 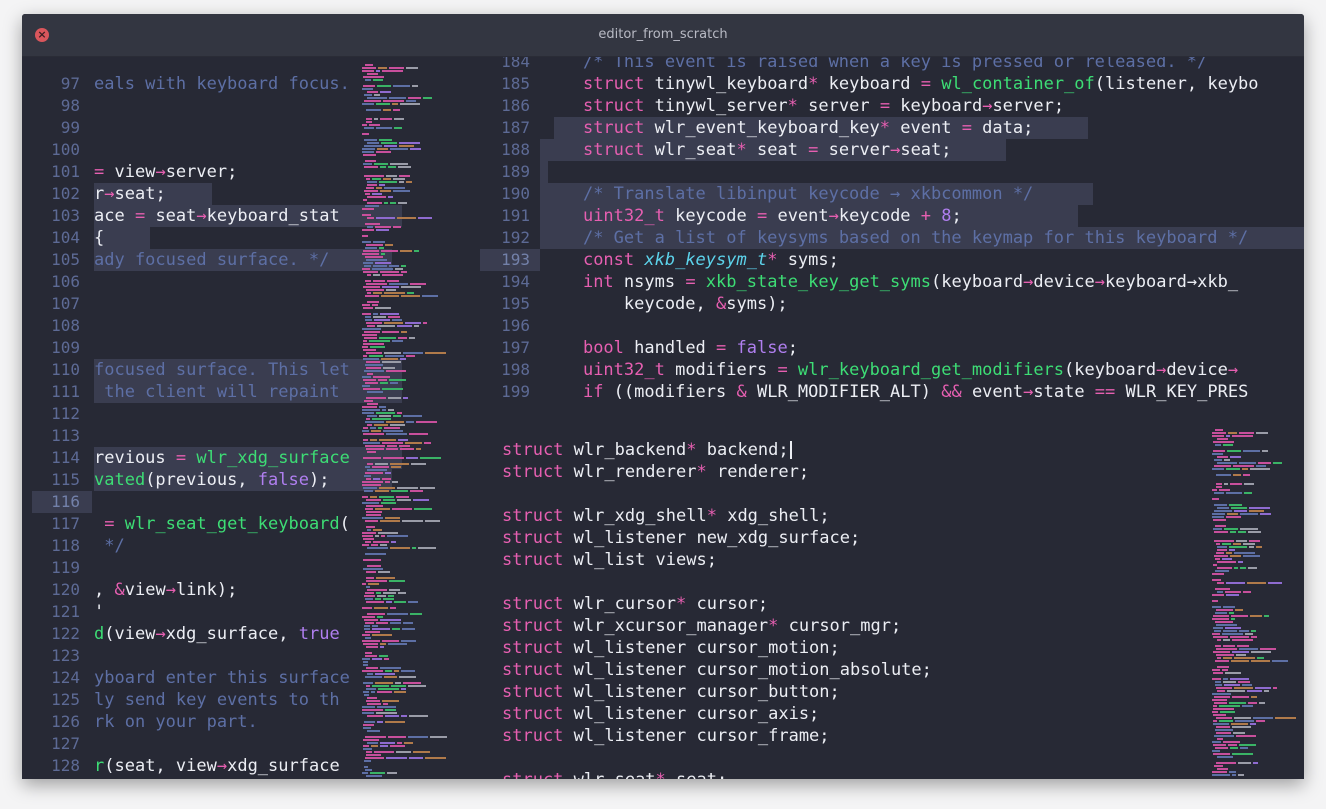 I want to click on left-minimap, so click(x=407, y=421).